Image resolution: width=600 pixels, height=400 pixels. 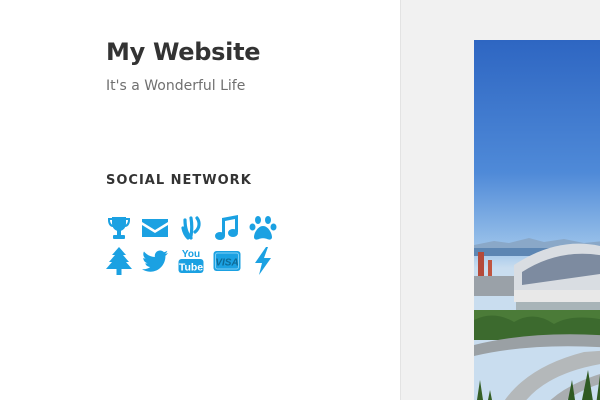 I want to click on visa-icon: VISA, so click(x=230, y=262).